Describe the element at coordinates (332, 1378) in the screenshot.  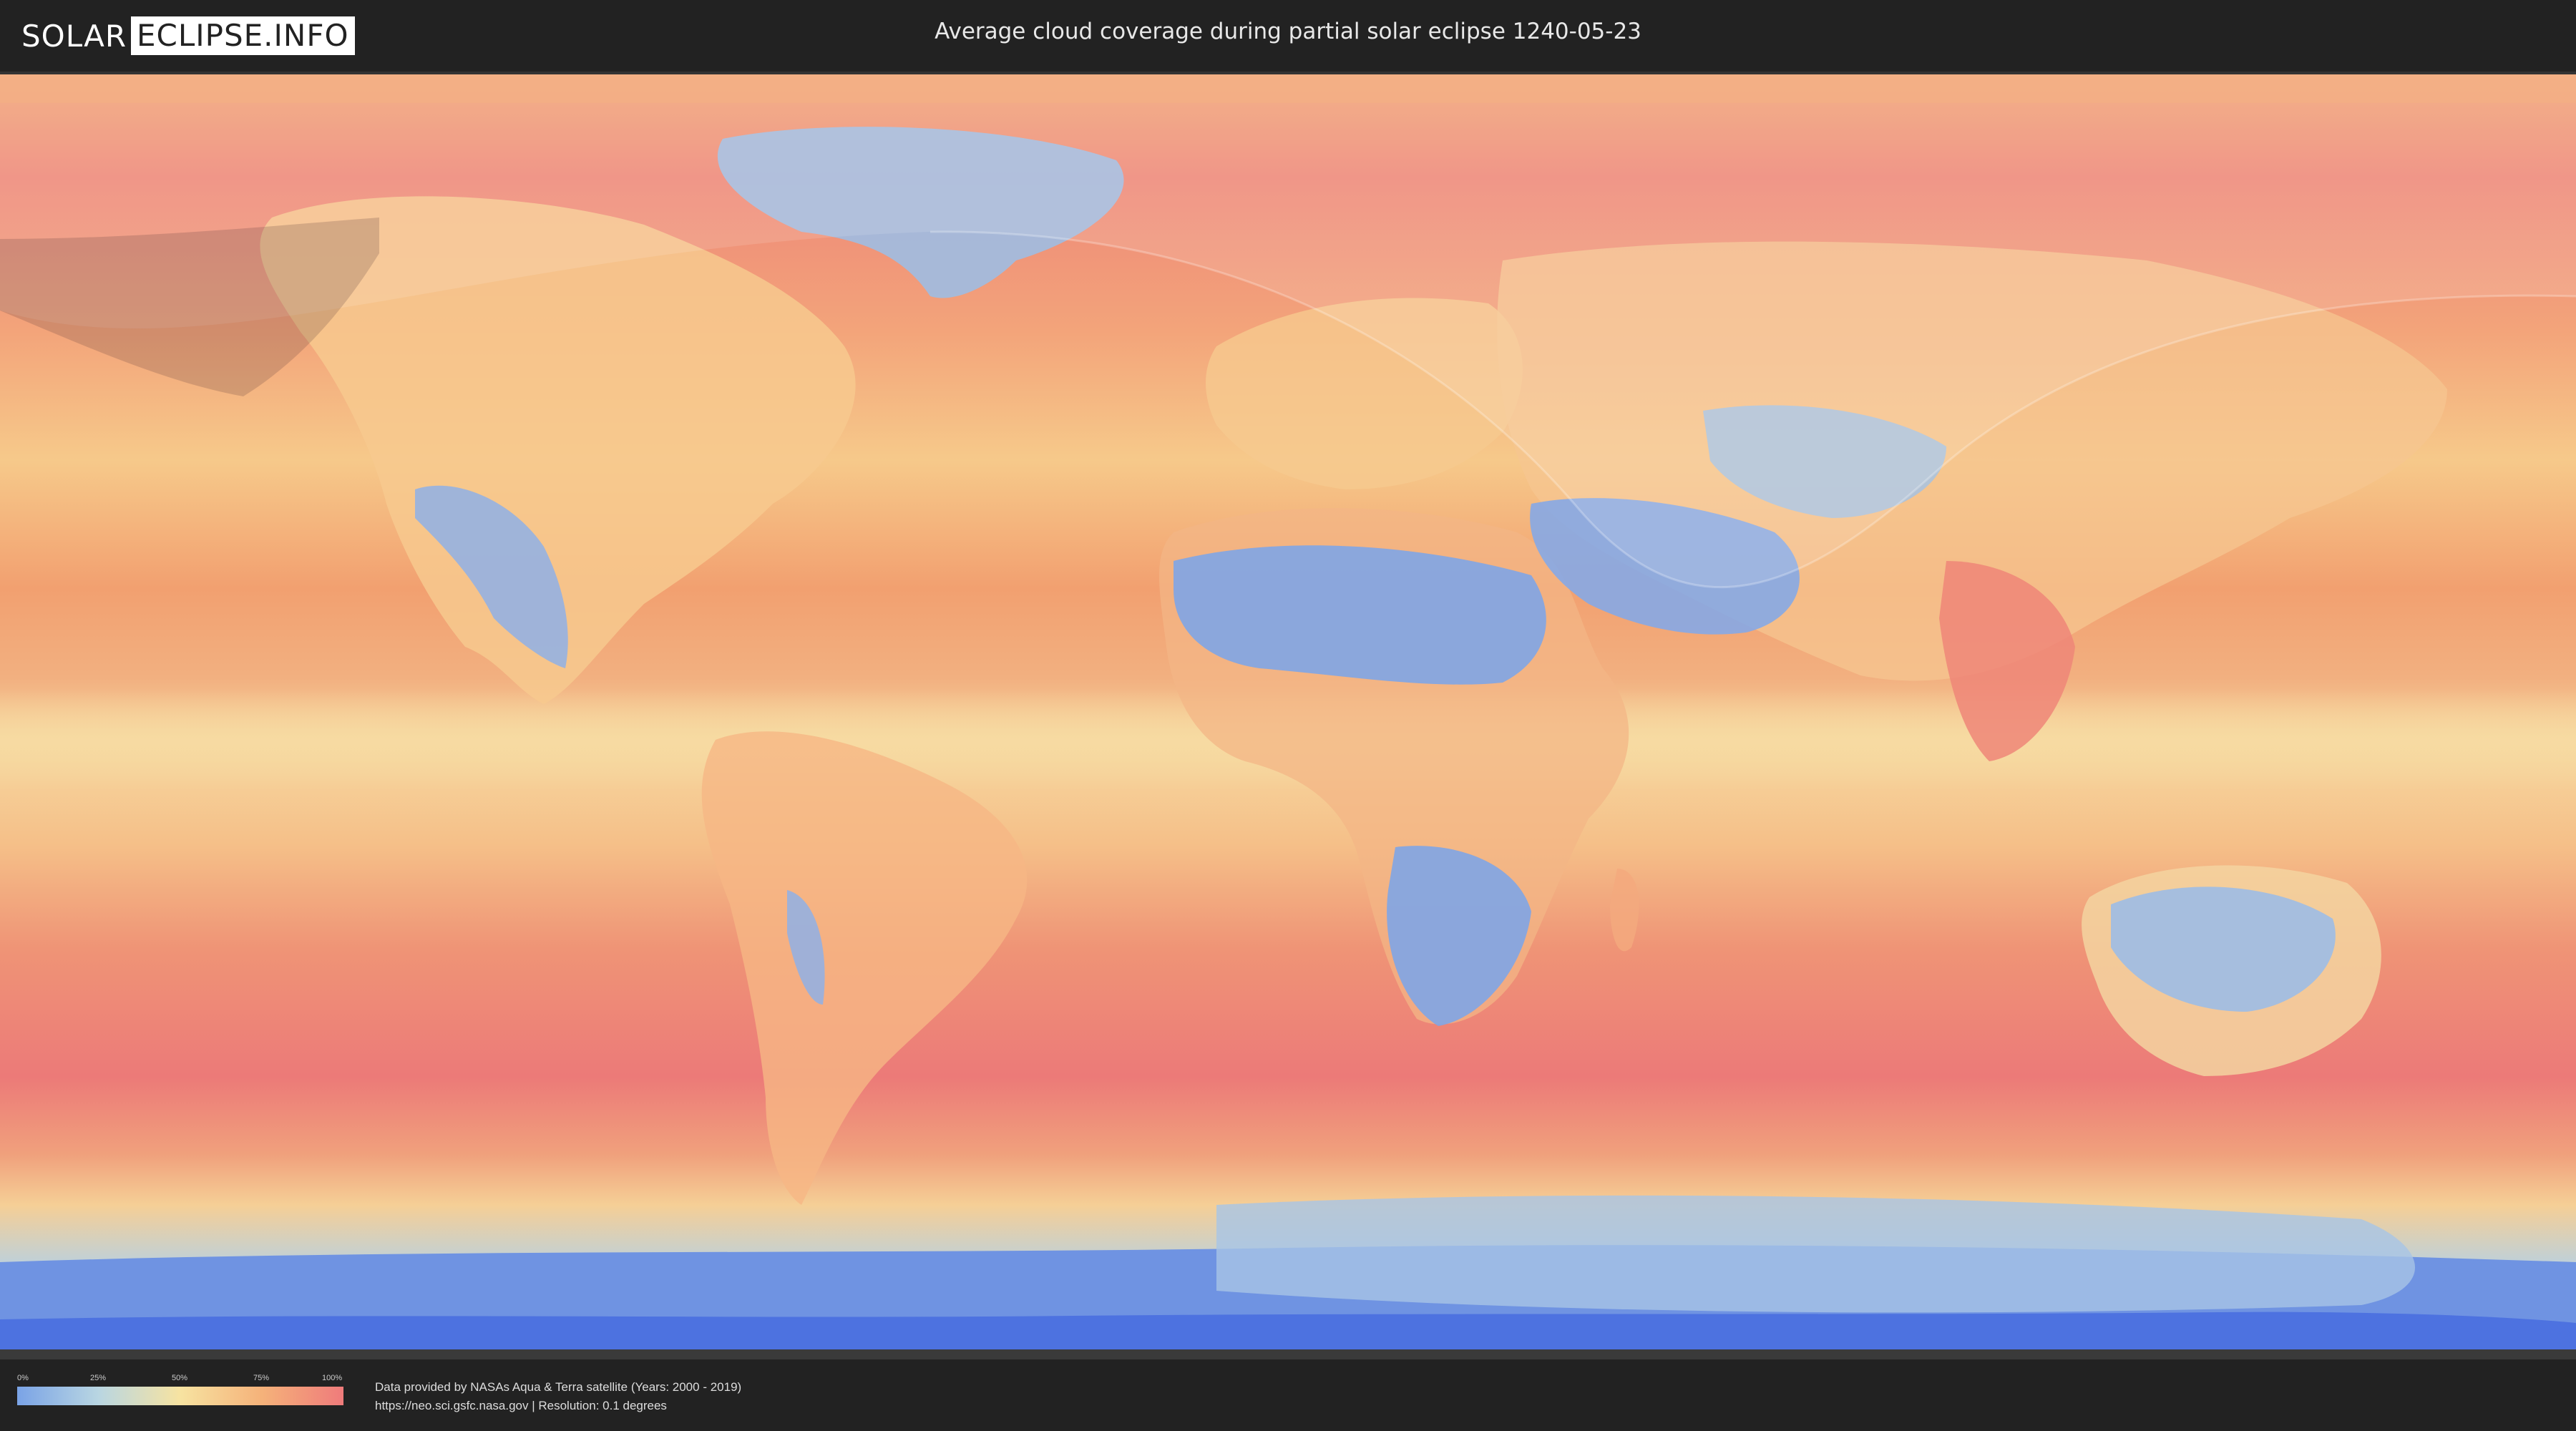
I see `legend-tick-100: 100%` at that location.